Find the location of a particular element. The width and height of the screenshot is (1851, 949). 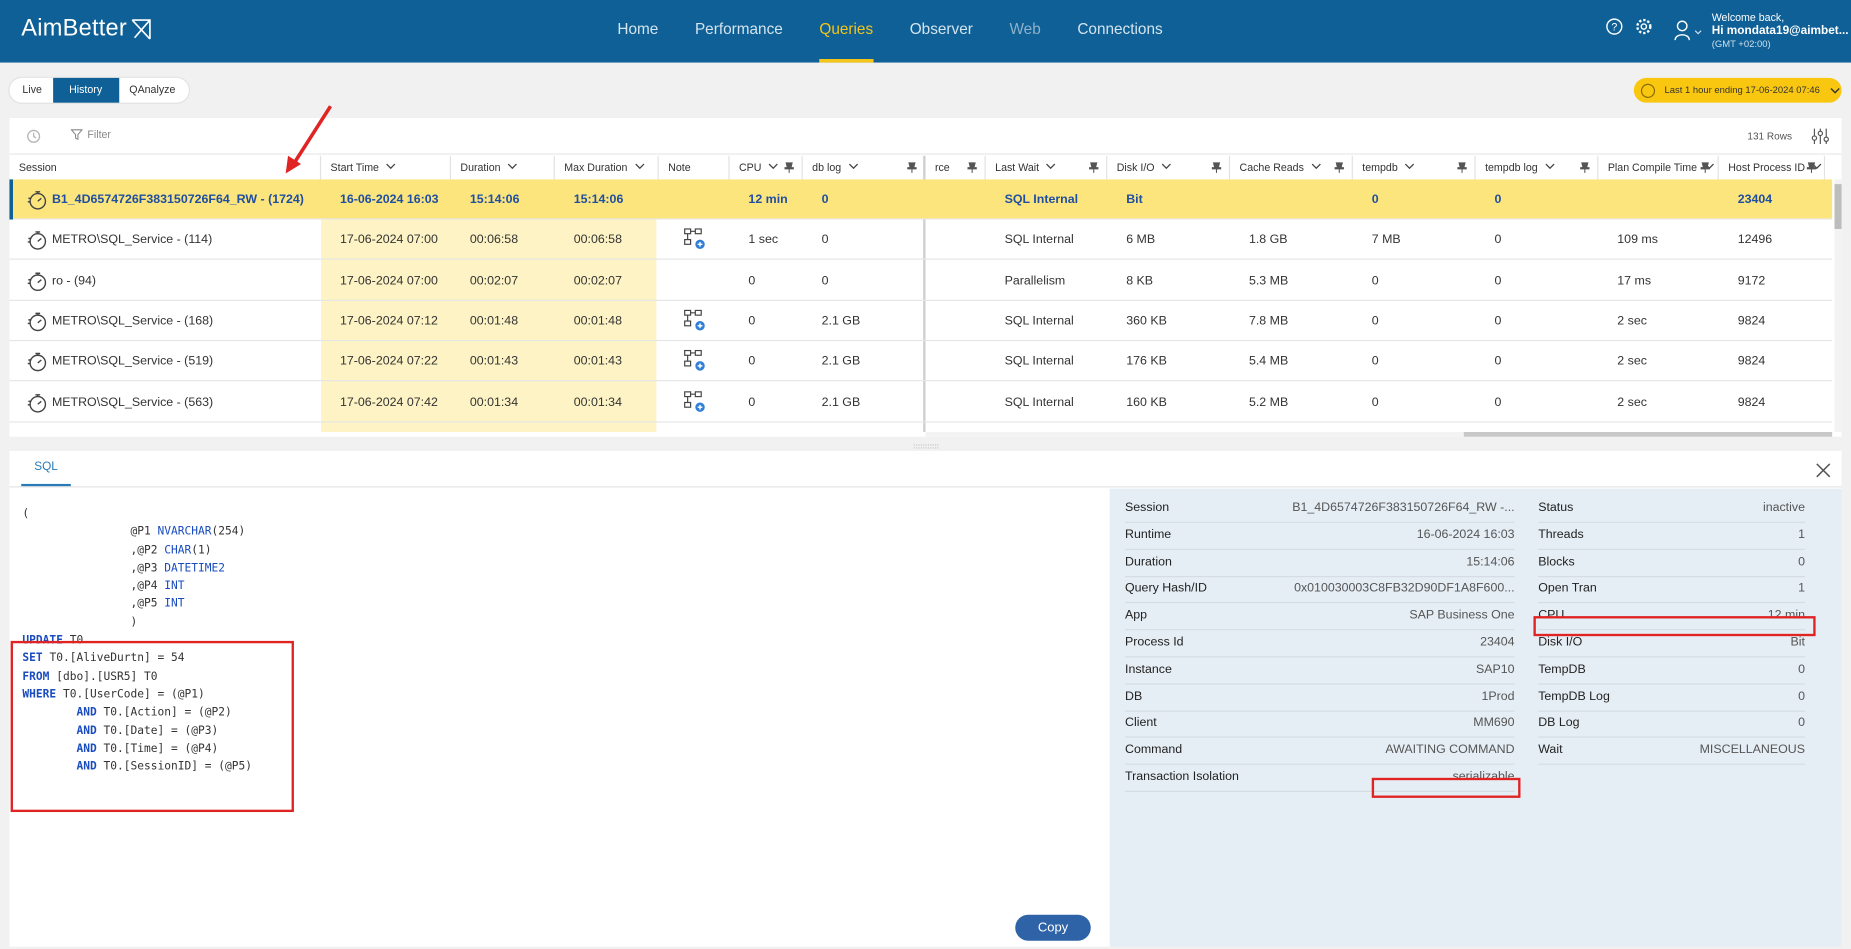

sql-param-line: ,@P2 CHAR(1) is located at coordinates (117, 550).